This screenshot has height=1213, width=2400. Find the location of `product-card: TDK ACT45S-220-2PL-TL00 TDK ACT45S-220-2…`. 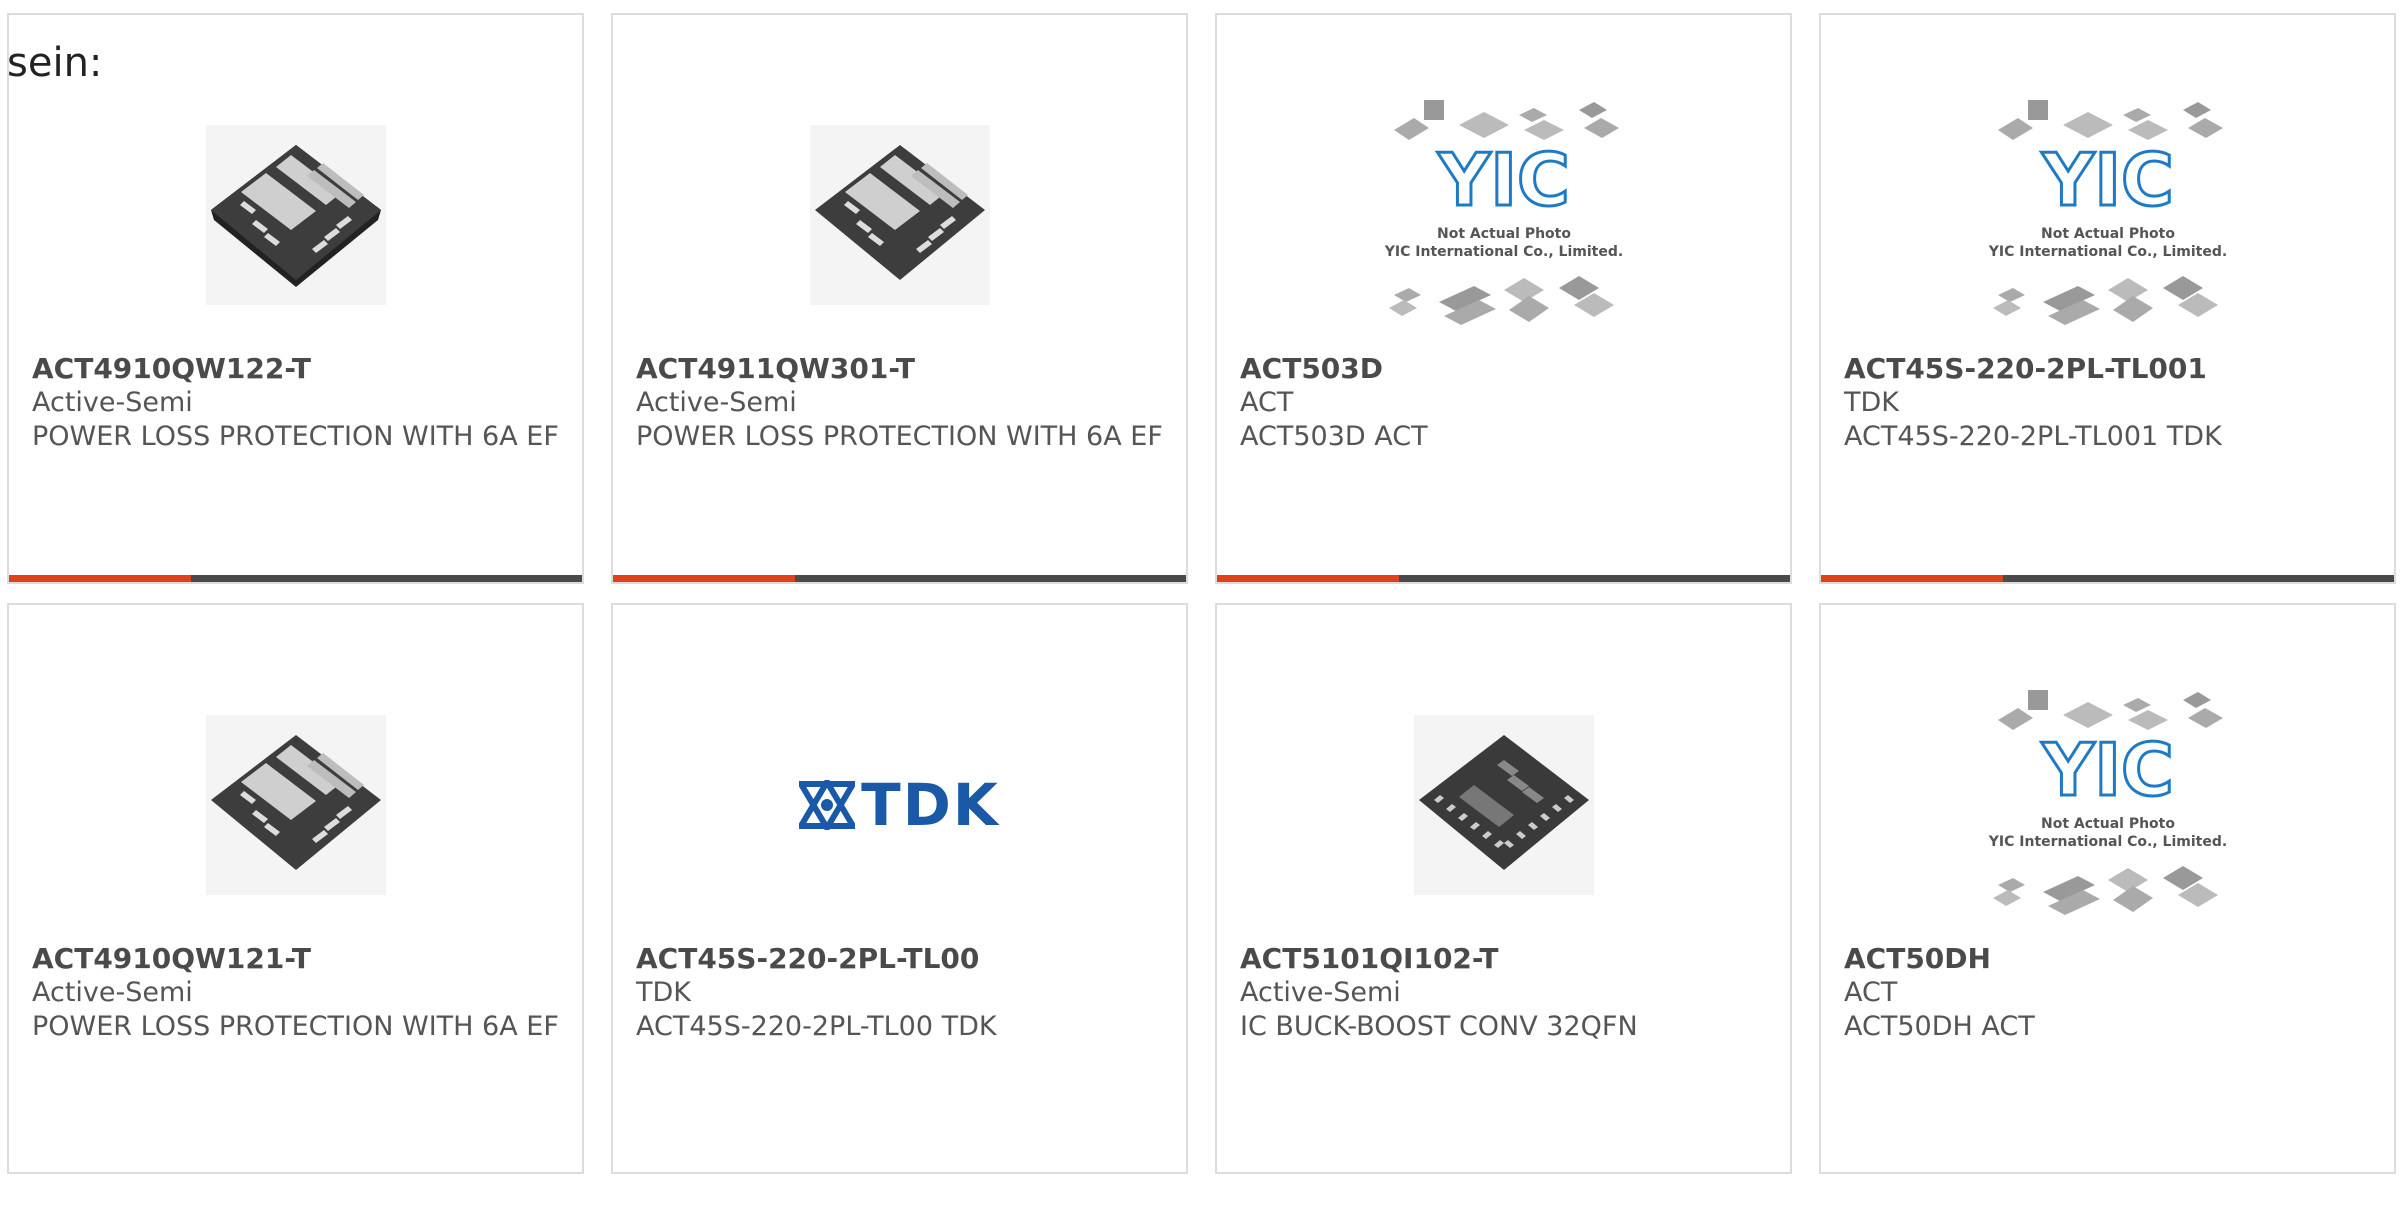

product-card: TDK ACT45S-220-2PL-TL00 TDK ACT45S-220-2… is located at coordinates (899, 888).